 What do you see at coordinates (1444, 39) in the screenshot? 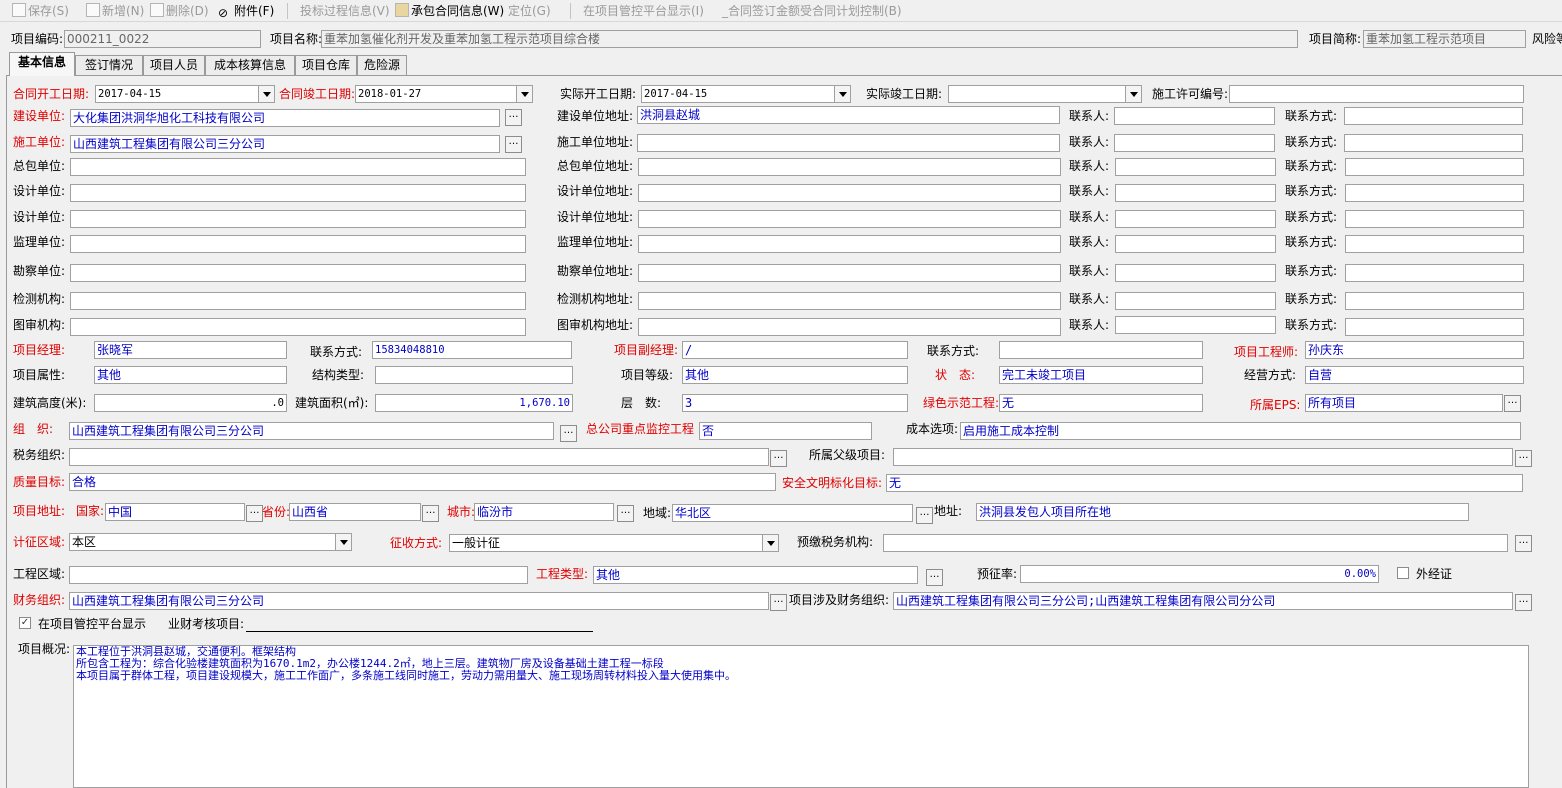
I see `project-short-field: 重苯加氢工程示范项目` at bounding box center [1444, 39].